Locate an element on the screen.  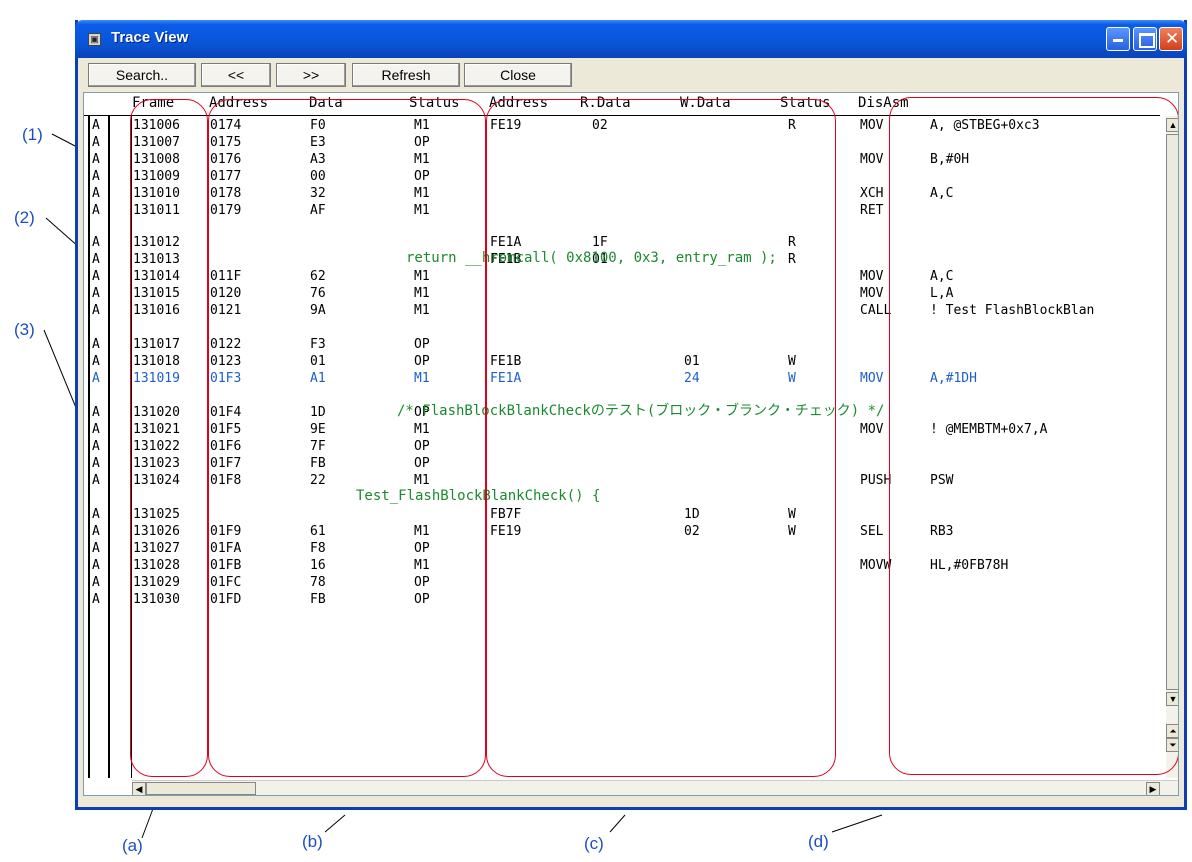
horizontal-scrollbar: ◀ ▶ is located at coordinates (655, 787).